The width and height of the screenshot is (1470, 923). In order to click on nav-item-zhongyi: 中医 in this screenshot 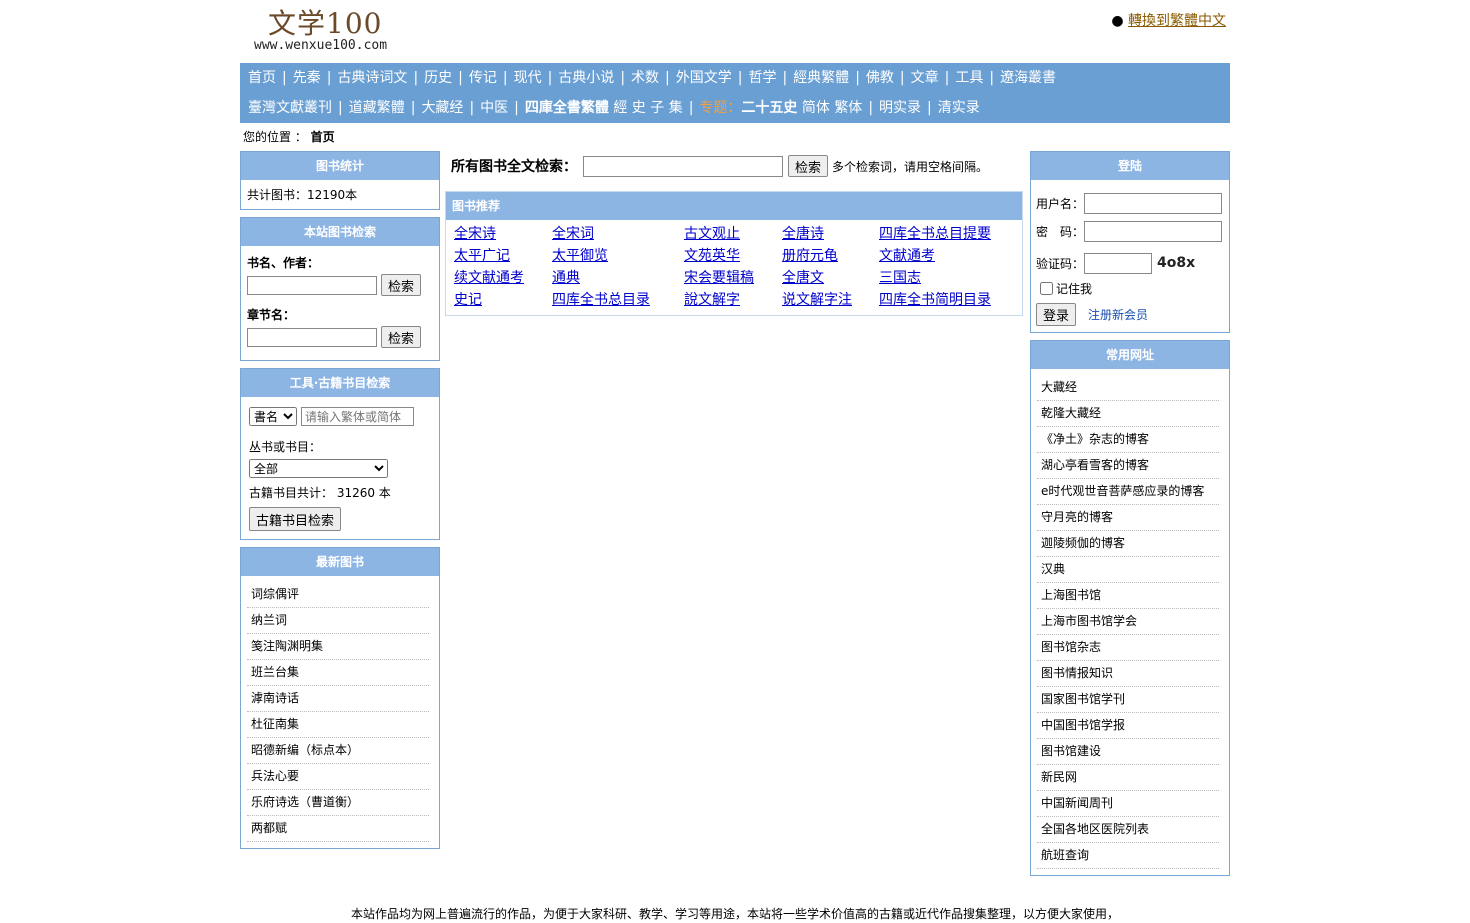, I will do `click(494, 108)`.